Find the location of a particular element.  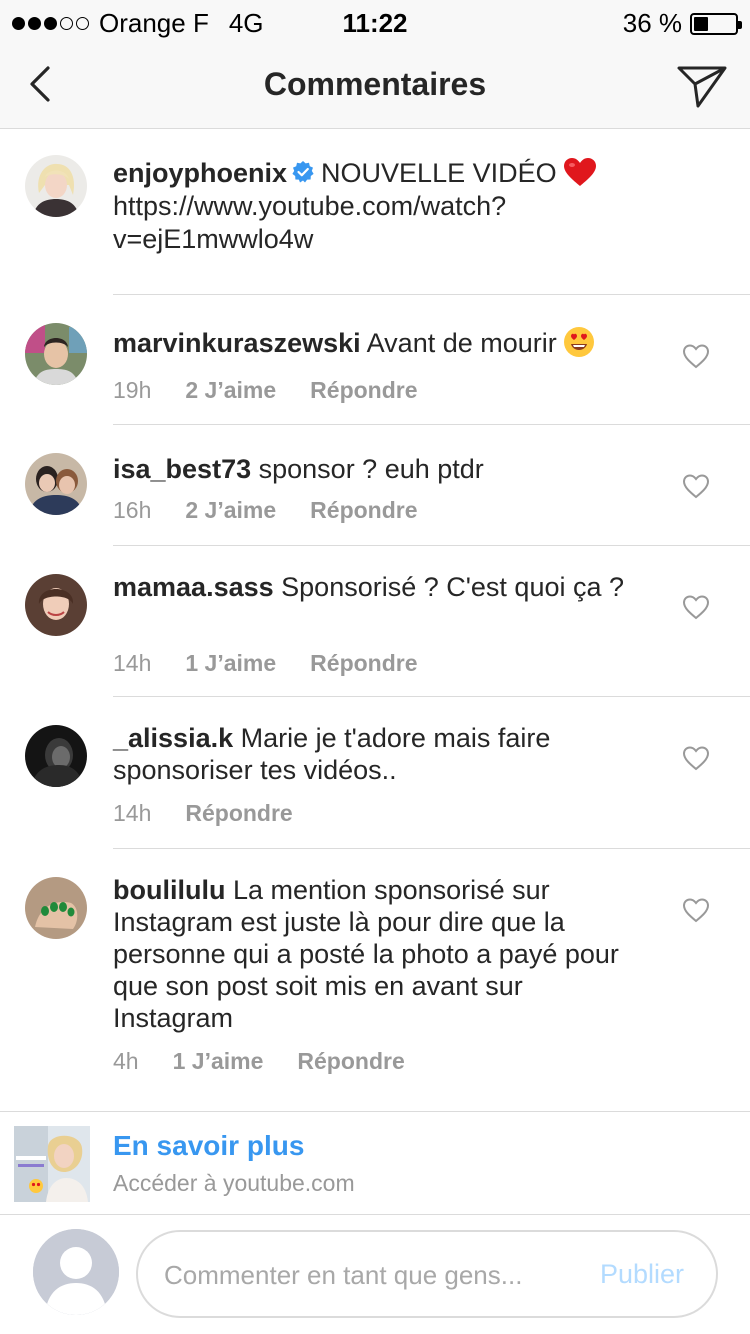

comment-text: mamaa.sass Sponsorisé ? C'est quoi ça ? is located at coordinates (378, 587).